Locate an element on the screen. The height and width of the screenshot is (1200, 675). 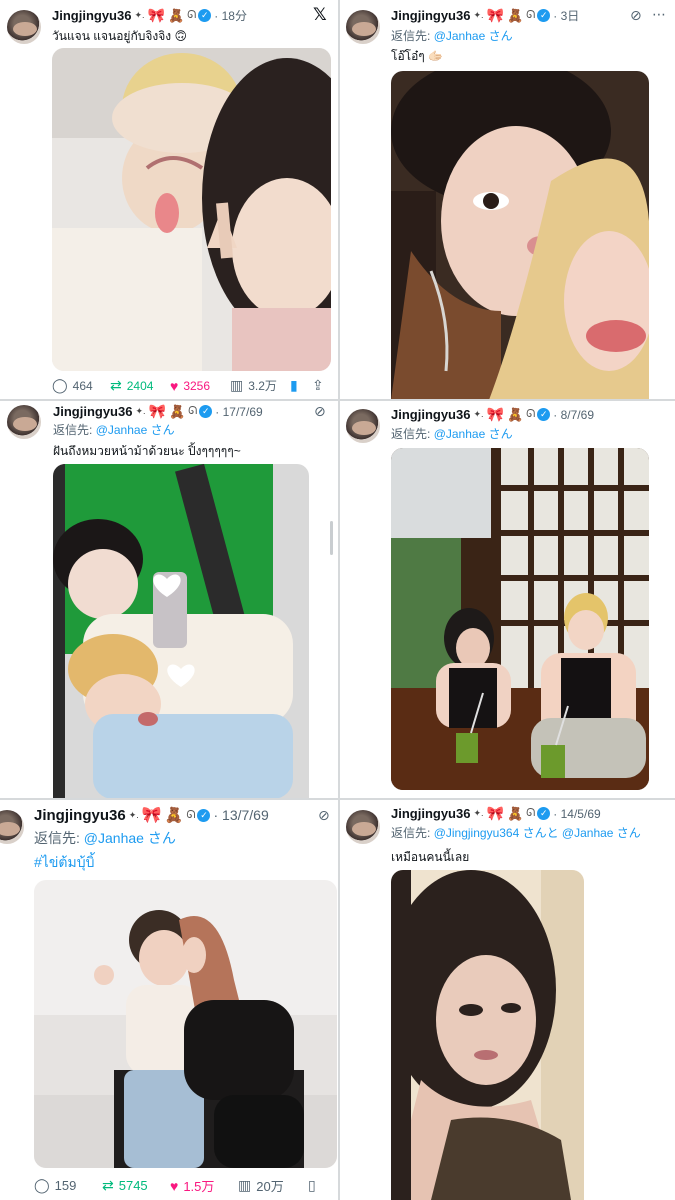
timestamp: · 3日 is located at coordinates (566, 15).